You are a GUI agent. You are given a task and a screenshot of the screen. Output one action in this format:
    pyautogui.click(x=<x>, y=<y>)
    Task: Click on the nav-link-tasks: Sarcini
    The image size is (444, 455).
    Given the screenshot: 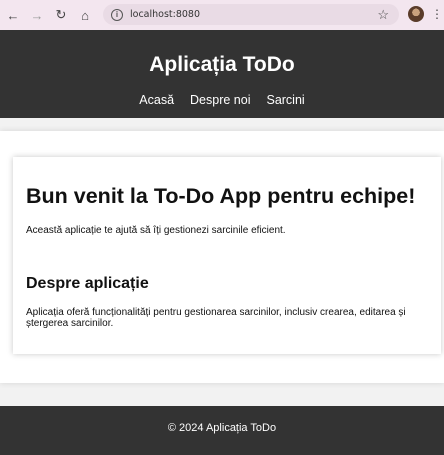 What is the action you would take?
    pyautogui.click(x=285, y=100)
    